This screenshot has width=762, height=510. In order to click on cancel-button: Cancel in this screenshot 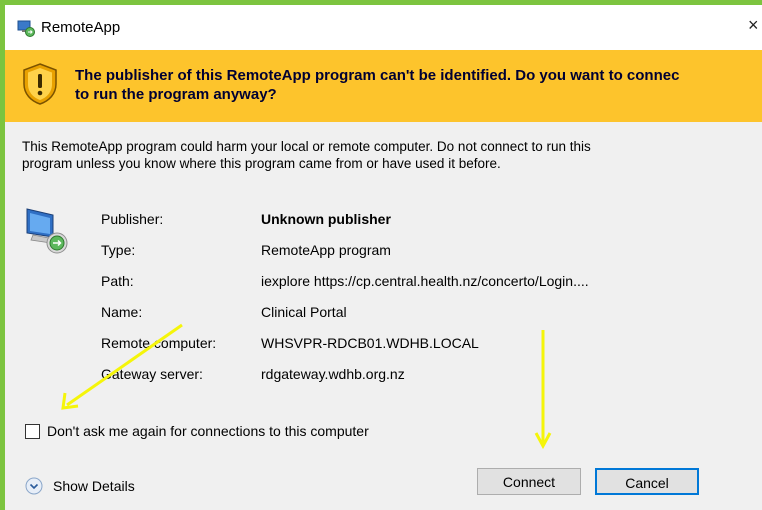, I will do `click(647, 481)`.